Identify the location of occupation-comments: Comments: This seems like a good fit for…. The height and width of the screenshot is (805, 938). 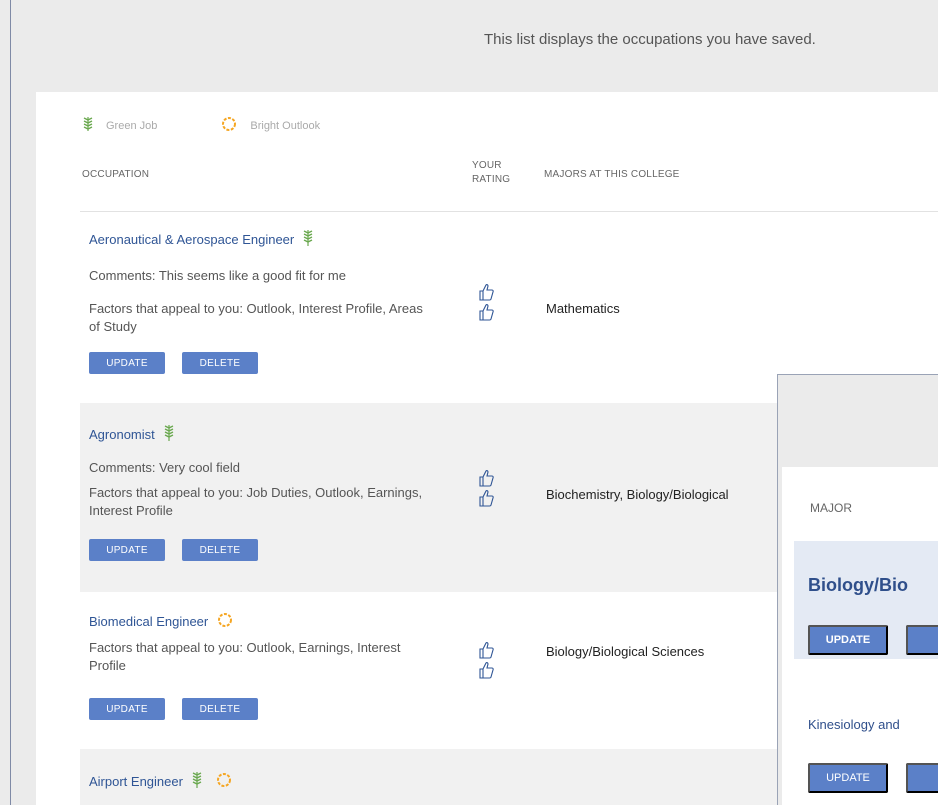
(217, 275).